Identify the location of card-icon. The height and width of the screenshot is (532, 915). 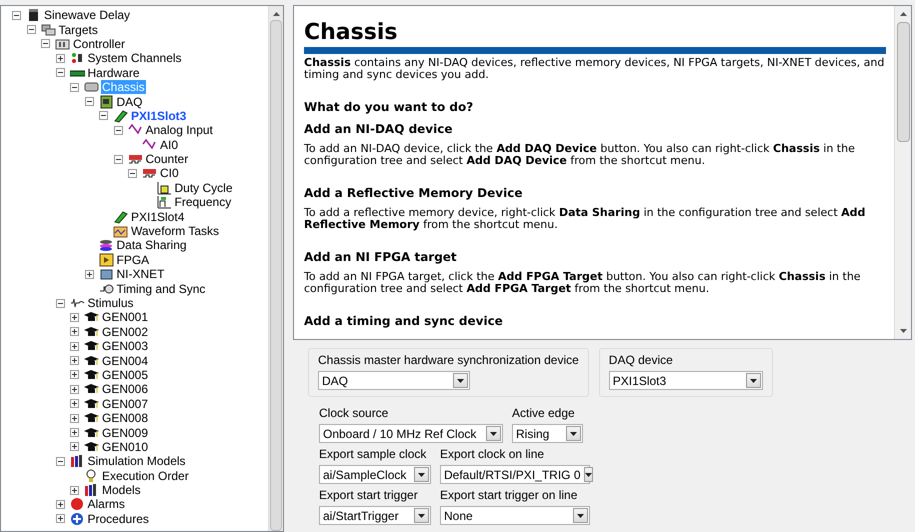
(120, 115).